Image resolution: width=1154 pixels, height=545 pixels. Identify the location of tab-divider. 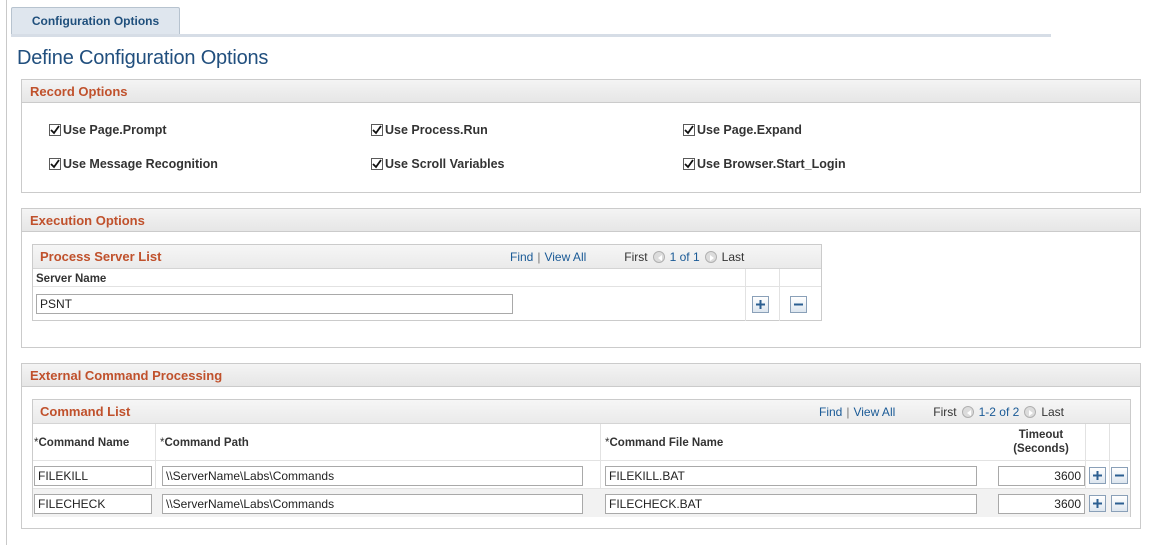
(531, 35).